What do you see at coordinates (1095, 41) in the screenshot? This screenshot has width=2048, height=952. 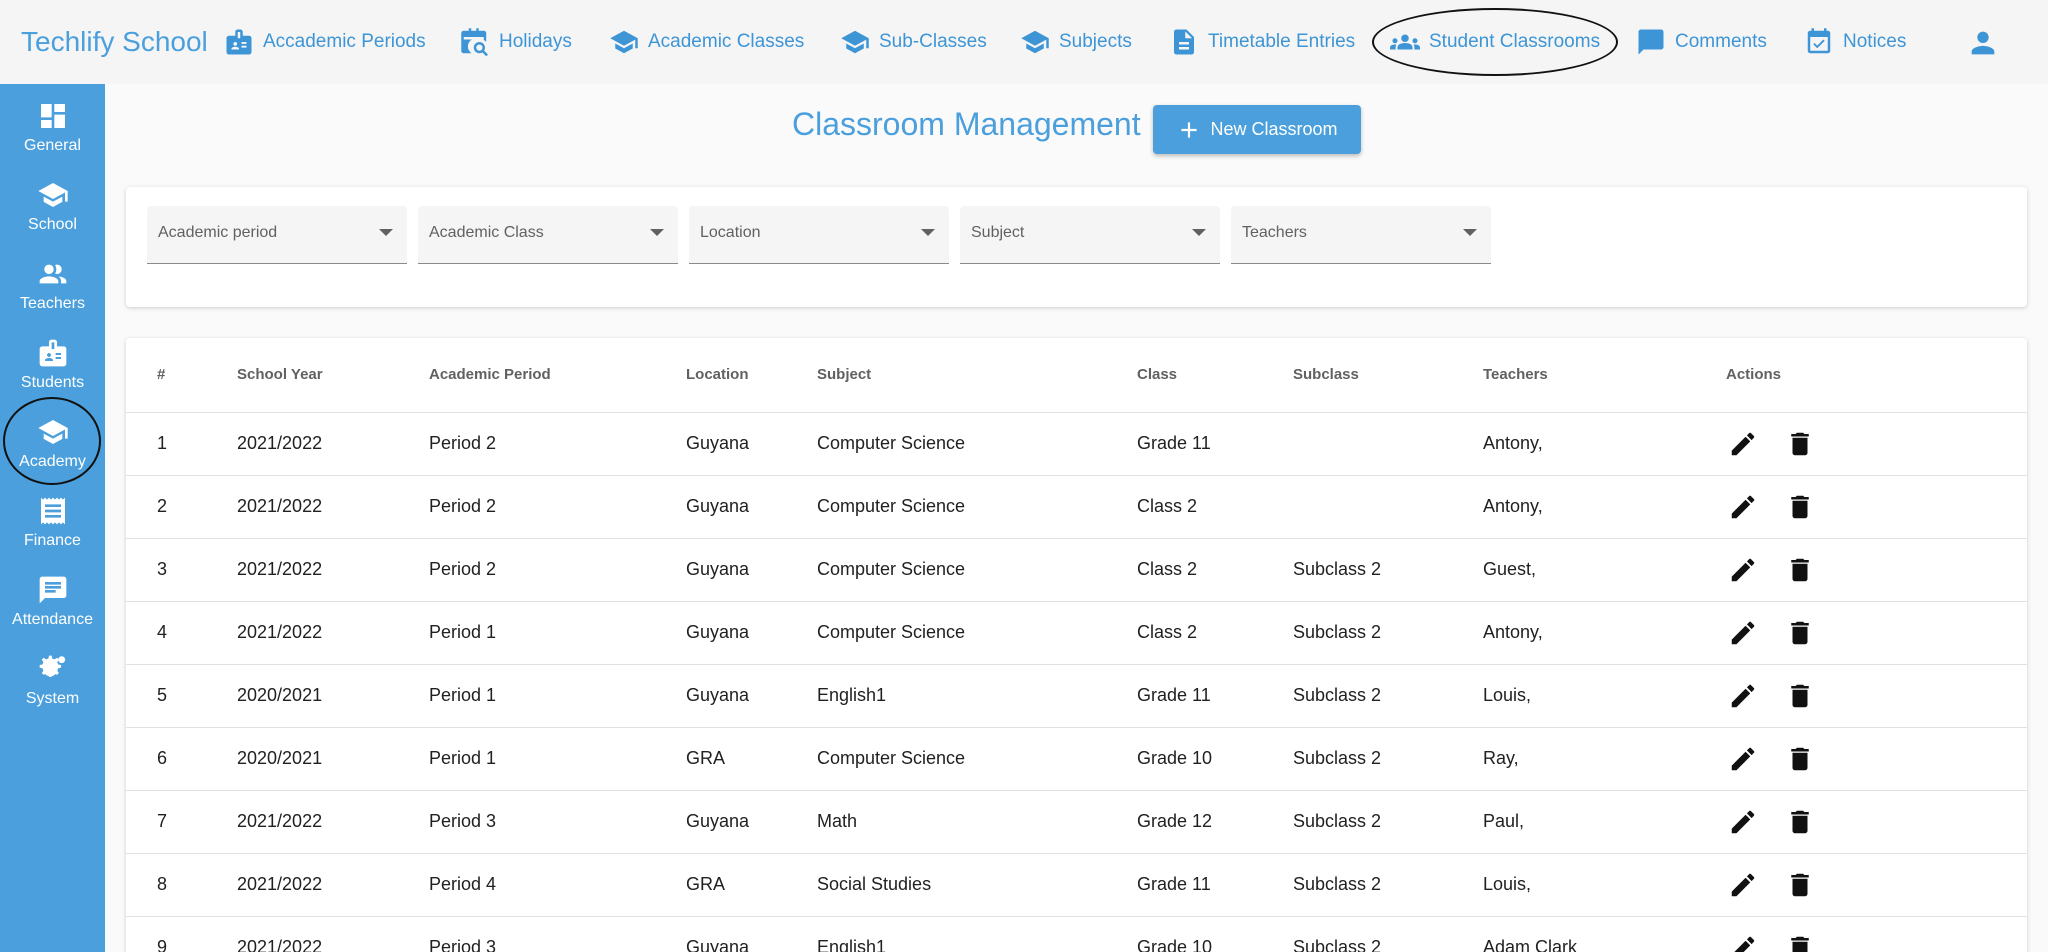 I see `nav-label: Subjects` at bounding box center [1095, 41].